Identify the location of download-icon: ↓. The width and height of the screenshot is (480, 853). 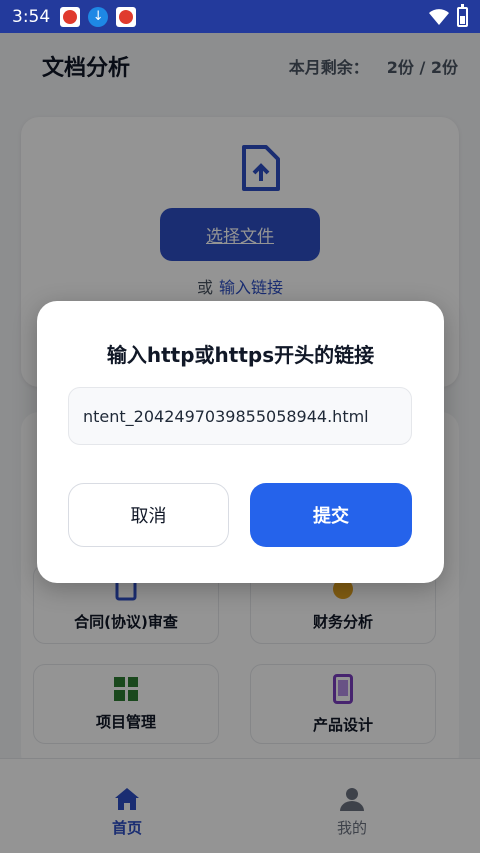
(98, 16).